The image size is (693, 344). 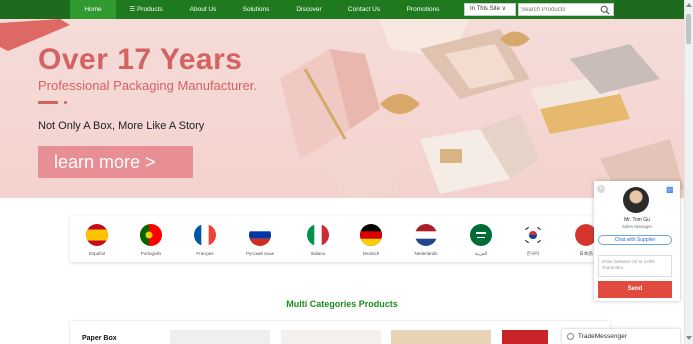 What do you see at coordinates (48, 102) in the screenshot?
I see `hero-divider` at bounding box center [48, 102].